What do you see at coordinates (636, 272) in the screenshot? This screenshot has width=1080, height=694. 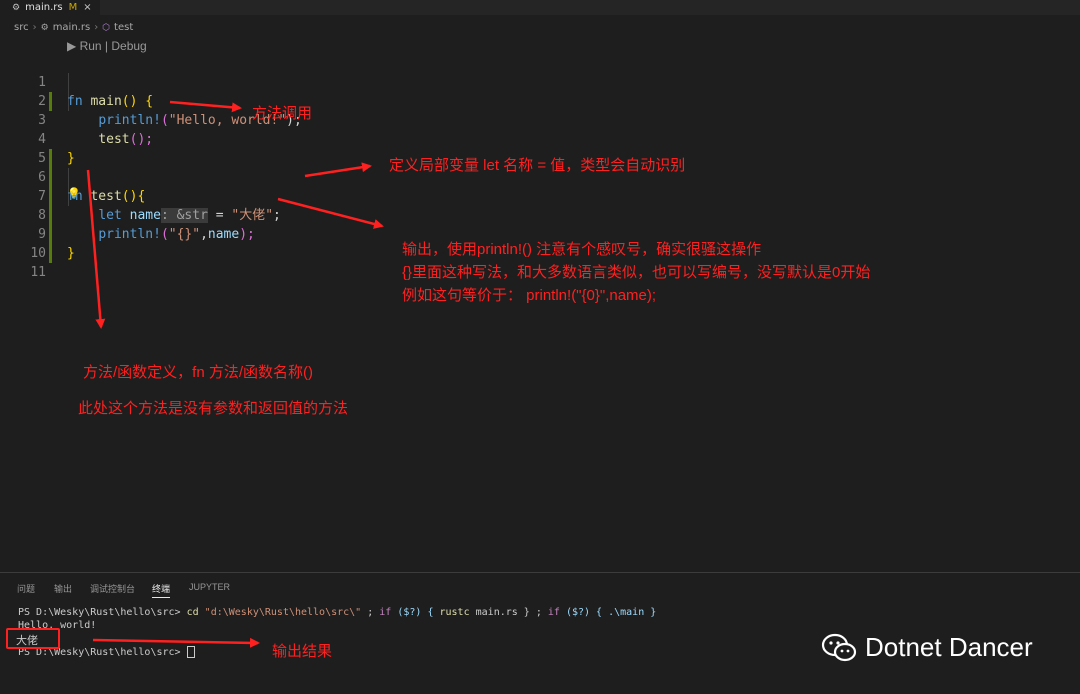 I see `annotation-output-2: {}里面这种写法，和大多数语言类似，也可以写编号，没写默认是0开始` at bounding box center [636, 272].